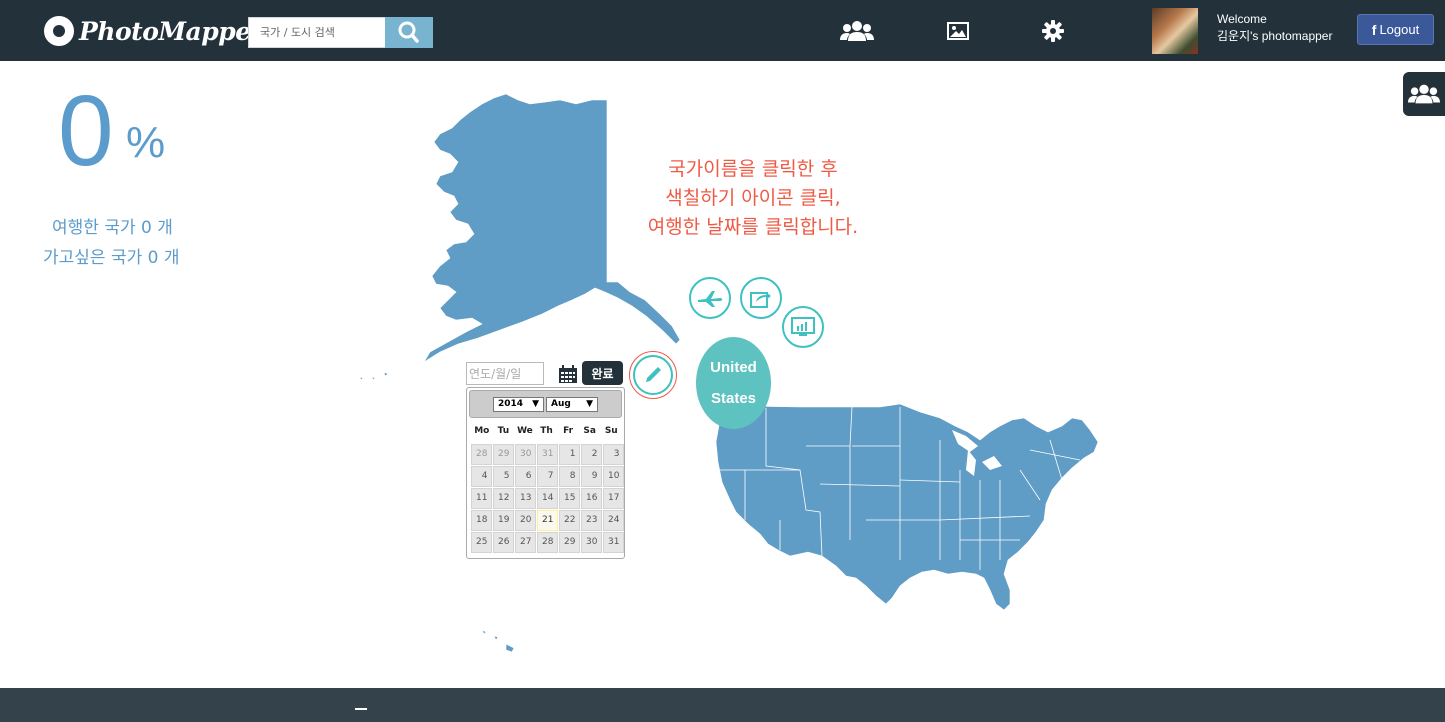 The image size is (1445, 722). Describe the element at coordinates (733, 398) in the screenshot. I see `country-name-line-2: States` at that location.